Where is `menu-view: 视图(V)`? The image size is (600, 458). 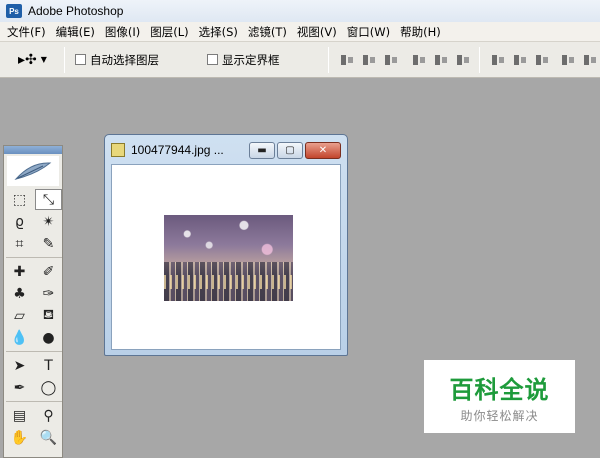
menu-view: 视图(V) is located at coordinates (317, 32).